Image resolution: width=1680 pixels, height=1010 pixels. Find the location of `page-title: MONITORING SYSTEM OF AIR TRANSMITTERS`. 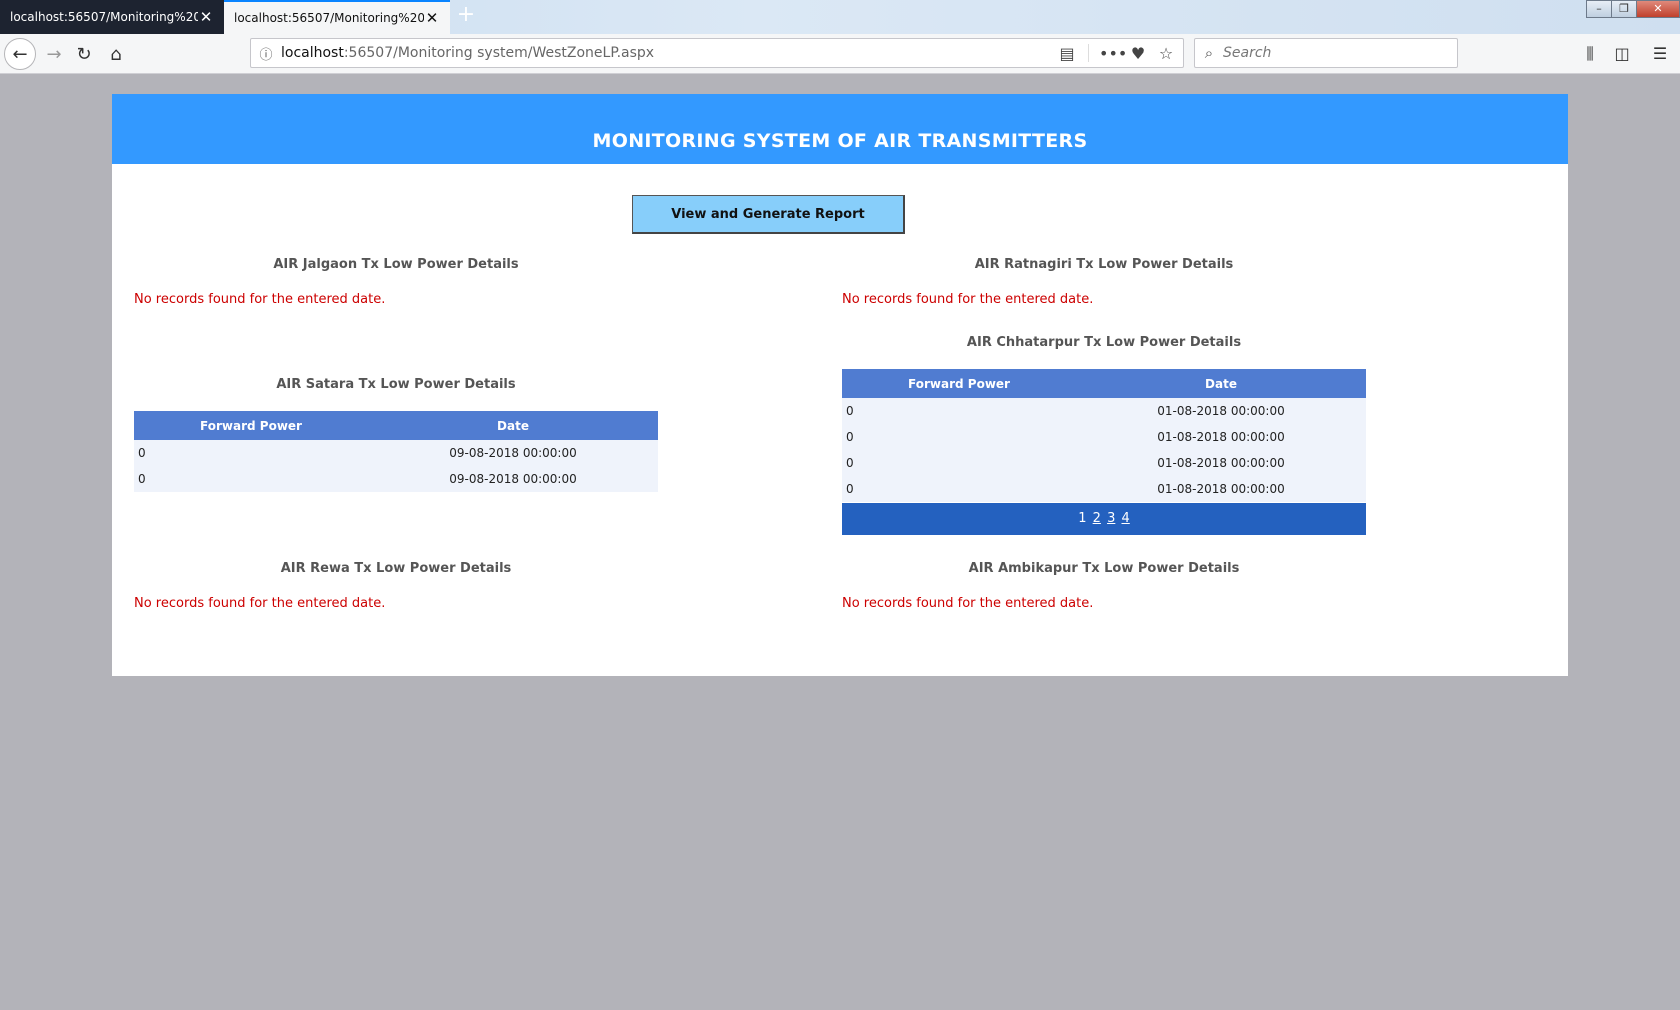

page-title: MONITORING SYSTEM OF AIR TRANSMITTERS is located at coordinates (840, 141).